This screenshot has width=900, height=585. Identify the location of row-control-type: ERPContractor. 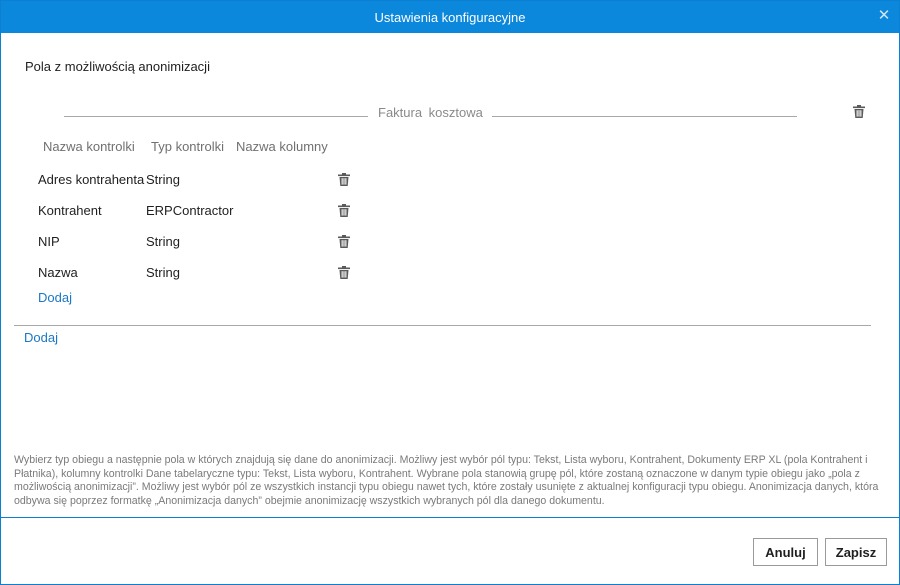
(190, 210).